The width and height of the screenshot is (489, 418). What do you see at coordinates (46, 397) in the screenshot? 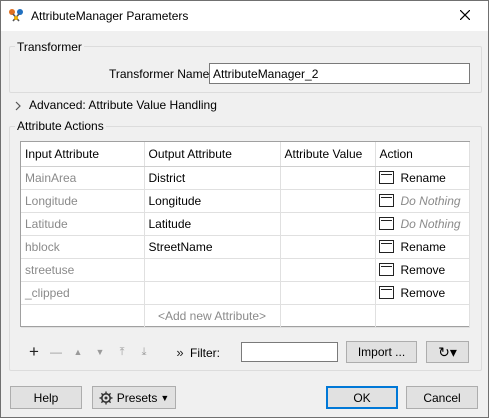
I see `help-button: Help` at bounding box center [46, 397].